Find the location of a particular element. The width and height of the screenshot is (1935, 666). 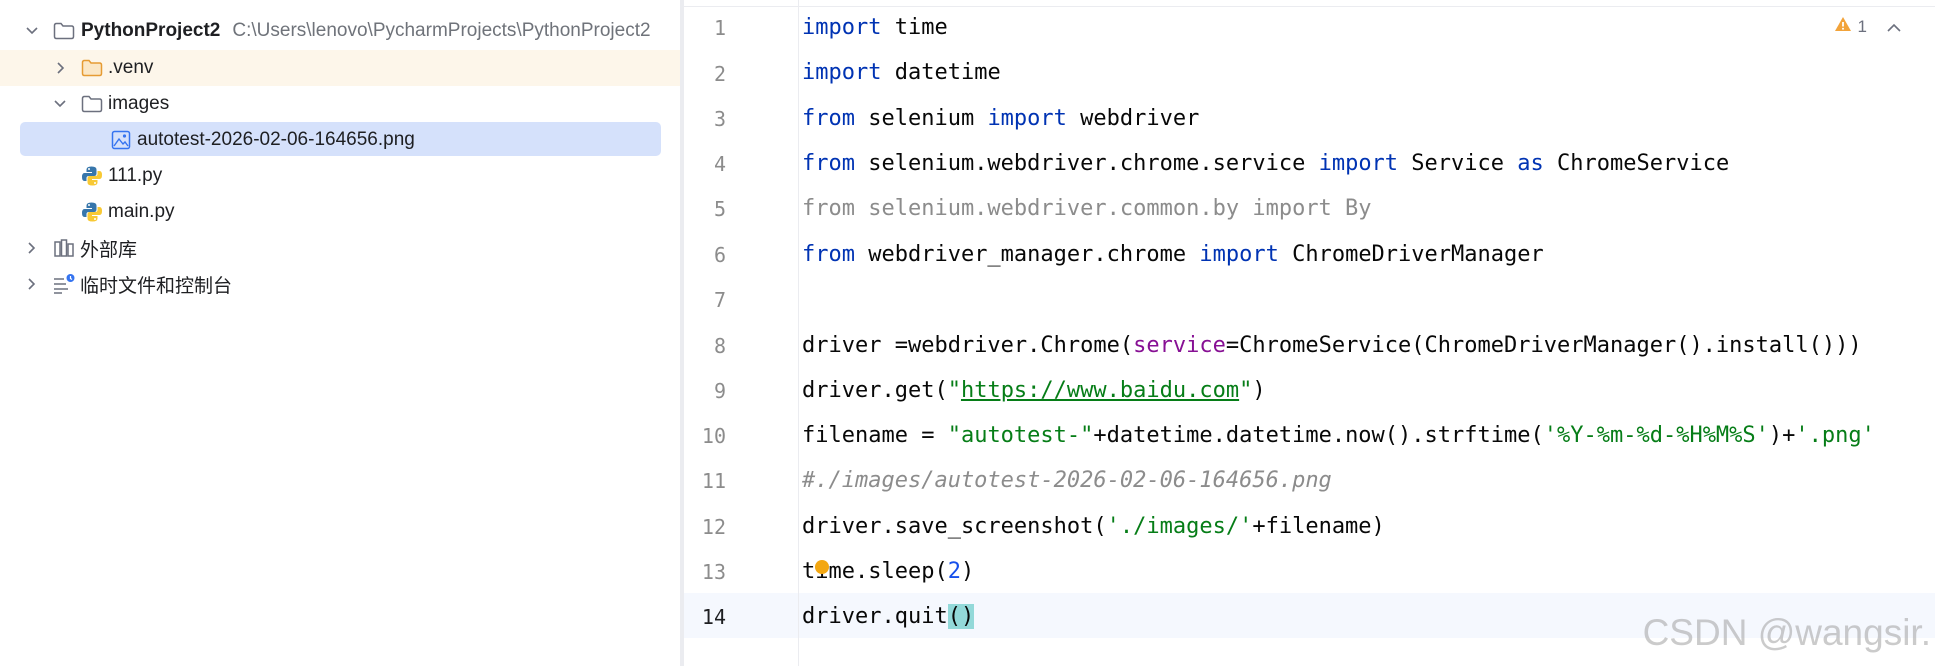

code-text: filename = is located at coordinates (875, 435).